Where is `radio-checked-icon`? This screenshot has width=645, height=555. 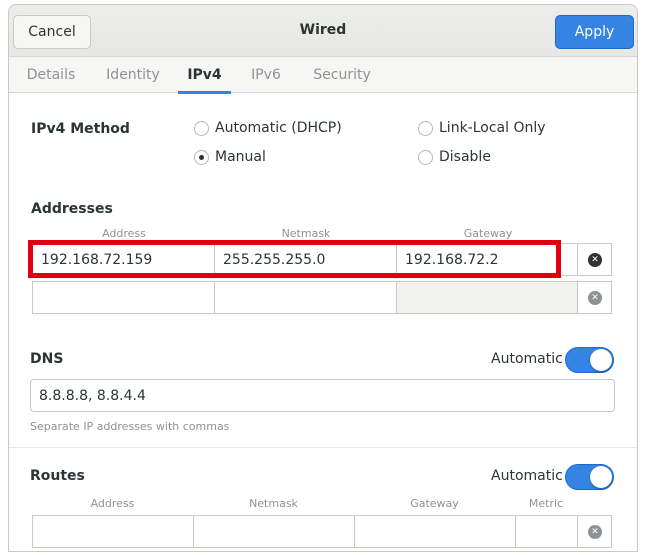 radio-checked-icon is located at coordinates (201, 157).